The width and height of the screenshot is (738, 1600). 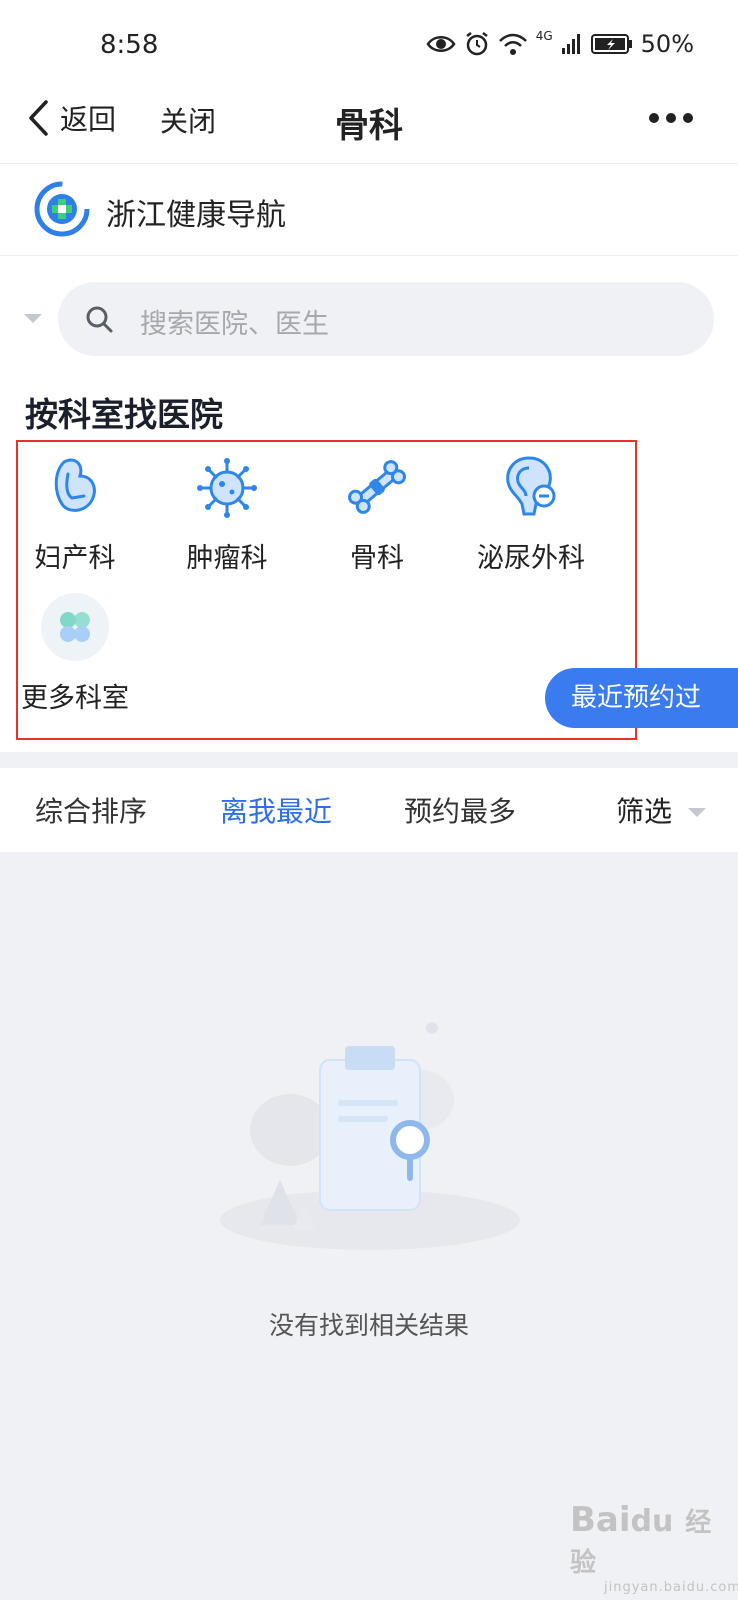 What do you see at coordinates (560, 43) in the screenshot?
I see `status-icons: 4G 50%` at bounding box center [560, 43].